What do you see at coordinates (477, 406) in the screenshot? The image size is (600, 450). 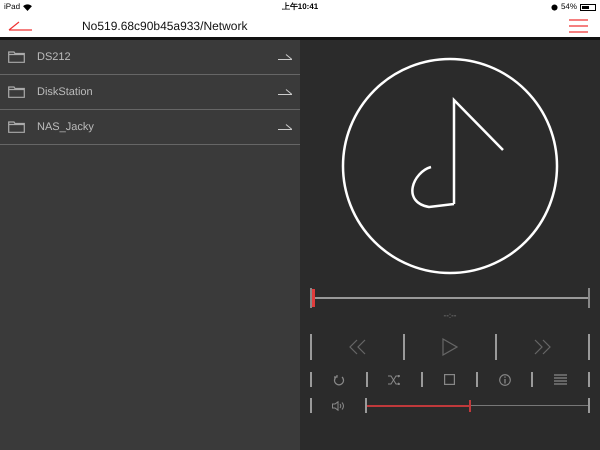 I see `volume-track` at bounding box center [477, 406].